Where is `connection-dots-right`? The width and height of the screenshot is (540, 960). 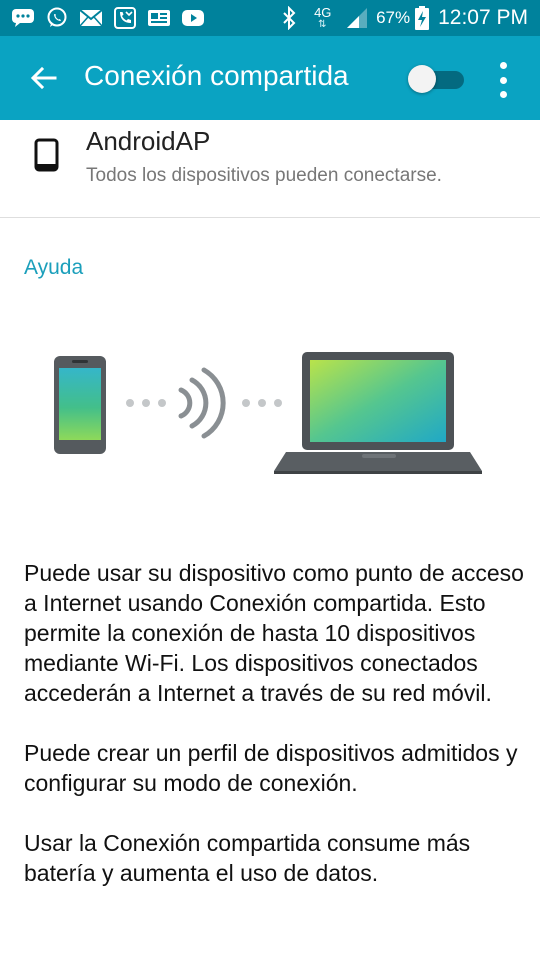
connection-dots-right is located at coordinates (262, 403).